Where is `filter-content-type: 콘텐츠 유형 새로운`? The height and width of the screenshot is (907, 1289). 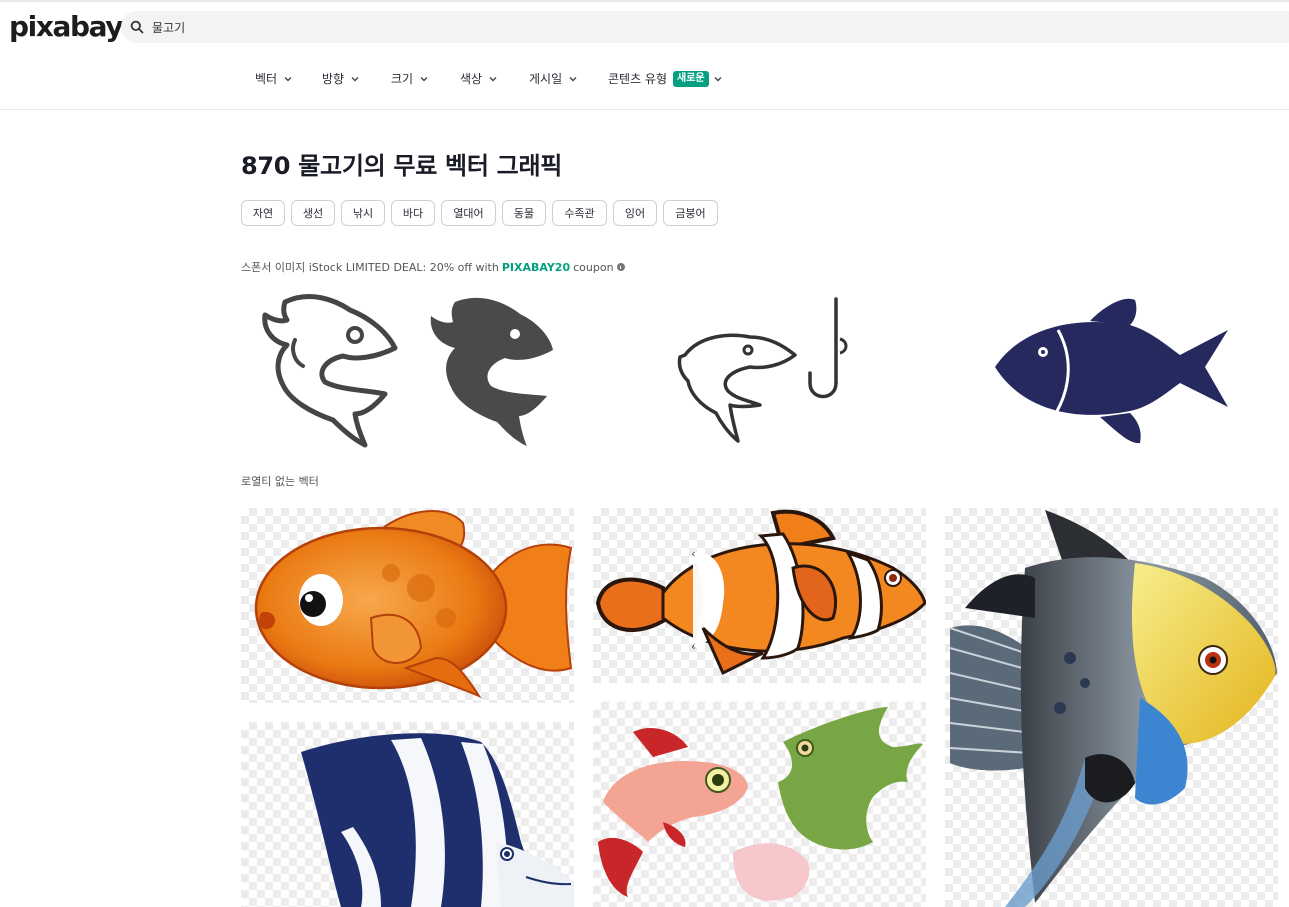 filter-content-type: 콘텐츠 유형 새로운 is located at coordinates (665, 78).